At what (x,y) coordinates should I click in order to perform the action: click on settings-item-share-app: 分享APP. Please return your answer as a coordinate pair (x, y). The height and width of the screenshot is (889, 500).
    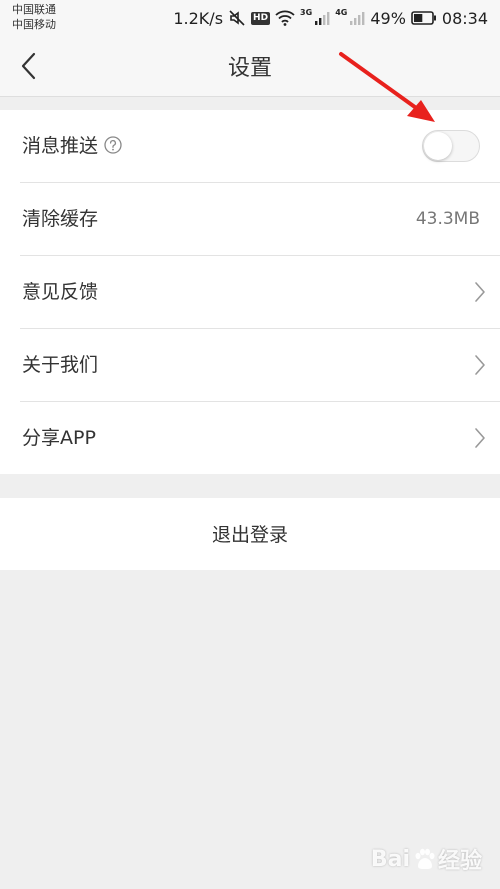
    Looking at the image, I should click on (260, 438).